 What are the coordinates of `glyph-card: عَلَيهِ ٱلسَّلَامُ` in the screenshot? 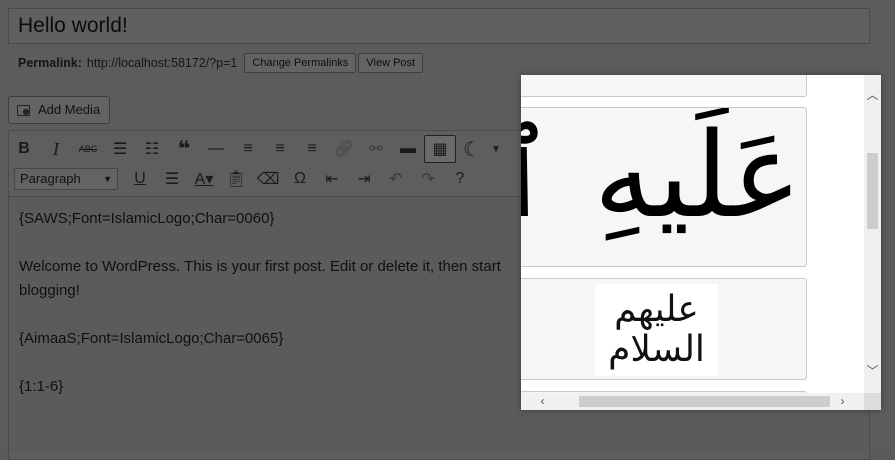 It's located at (664, 187).